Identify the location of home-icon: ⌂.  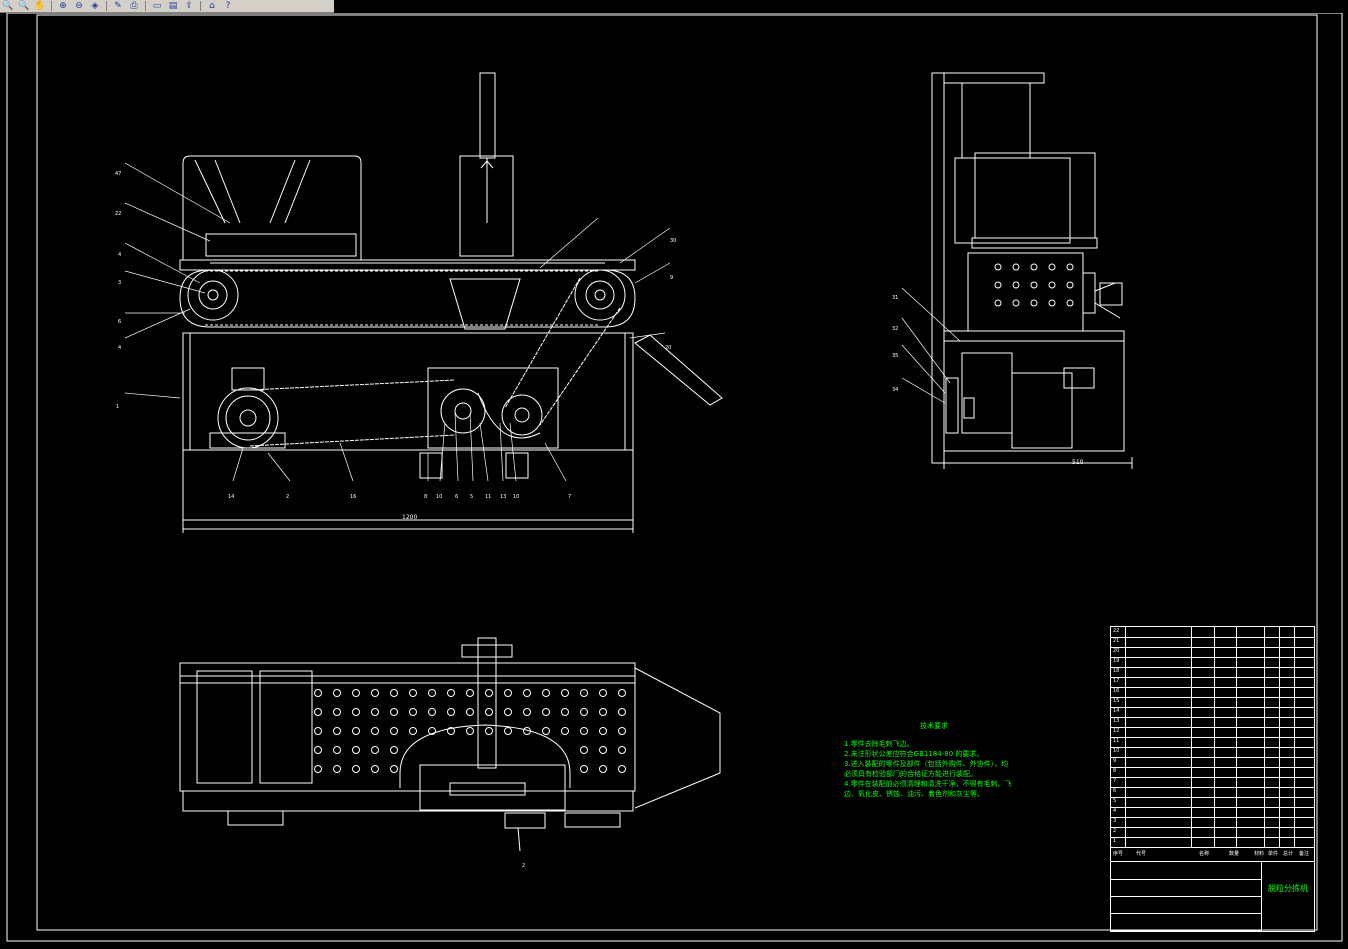
(212, 6).